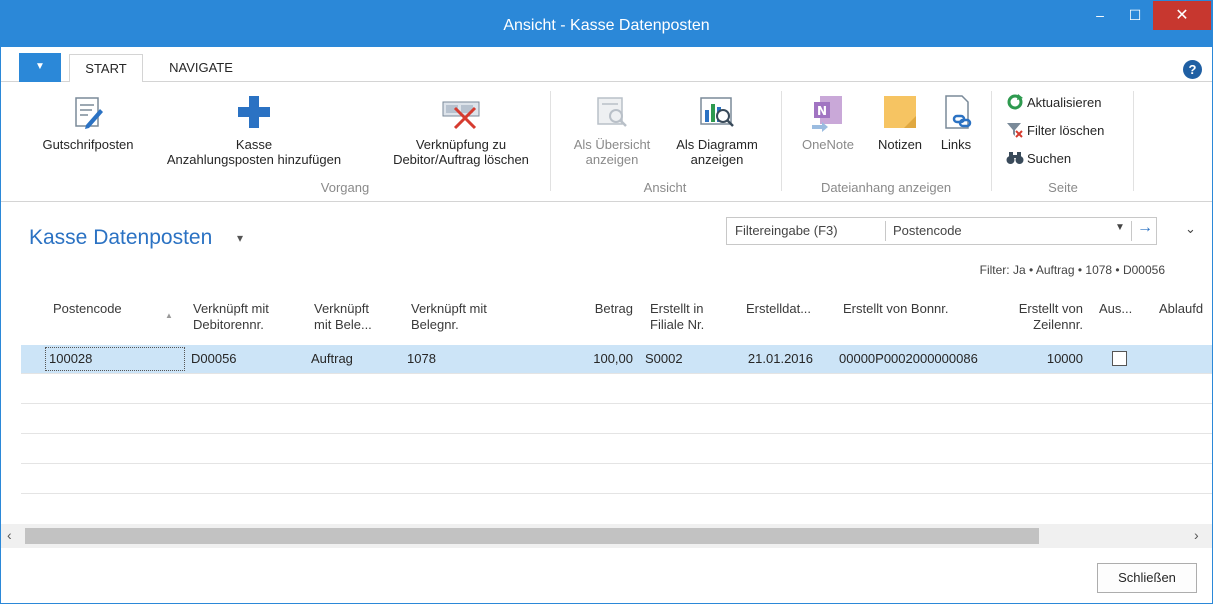 The height and width of the screenshot is (604, 1213). I want to click on binoculars-icon, so click(1015, 158).